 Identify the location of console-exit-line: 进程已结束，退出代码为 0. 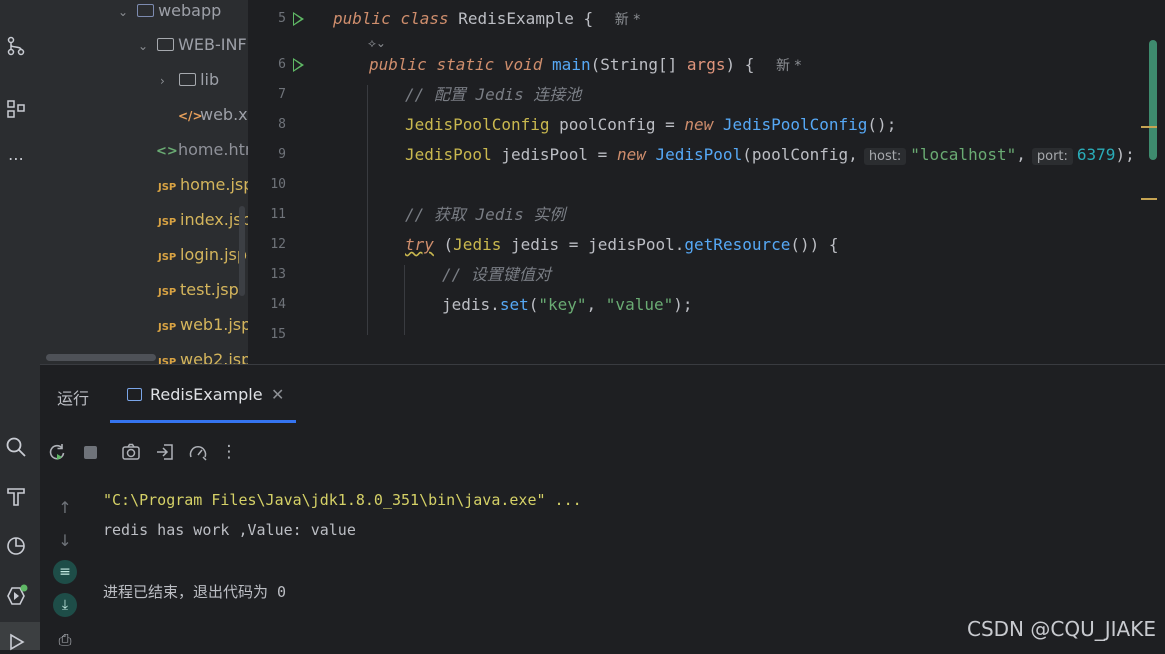
(195, 592).